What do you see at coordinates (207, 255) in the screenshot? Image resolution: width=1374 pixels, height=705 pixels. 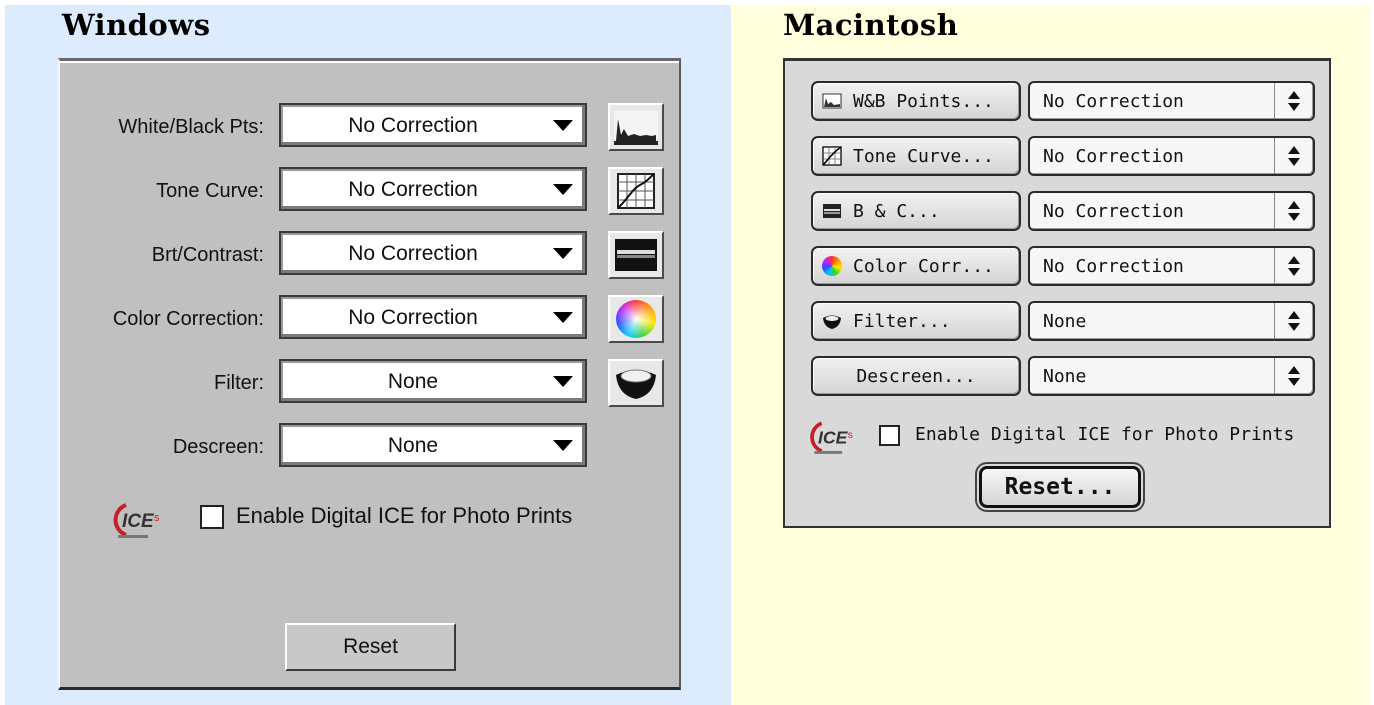 I see `brt-contrast-label: Brt/Contrast:` at bounding box center [207, 255].